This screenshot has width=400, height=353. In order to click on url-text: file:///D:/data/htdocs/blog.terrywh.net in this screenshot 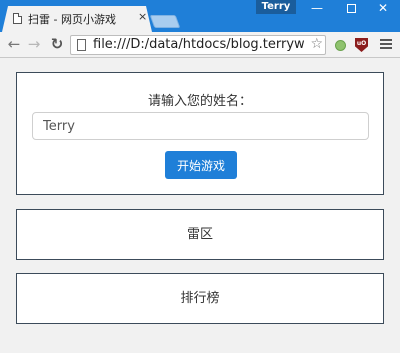, I will do `click(199, 44)`.